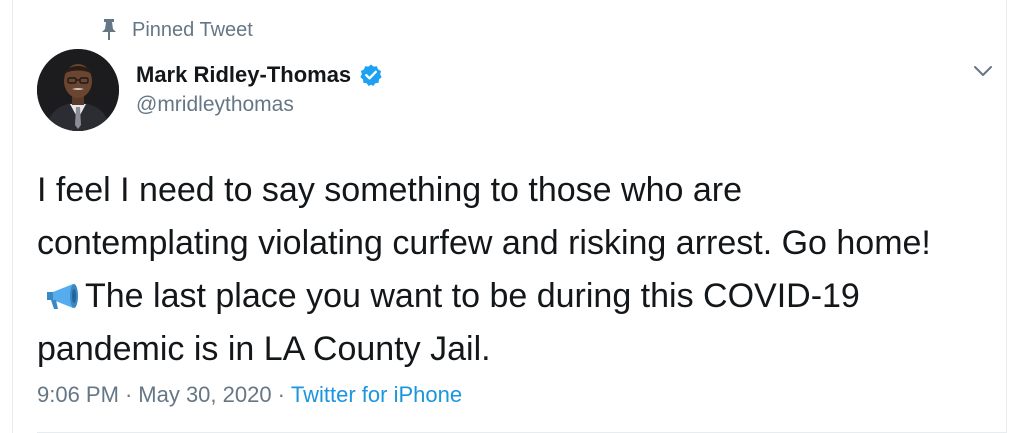 The height and width of the screenshot is (433, 1024). I want to click on avatar, so click(78, 90).